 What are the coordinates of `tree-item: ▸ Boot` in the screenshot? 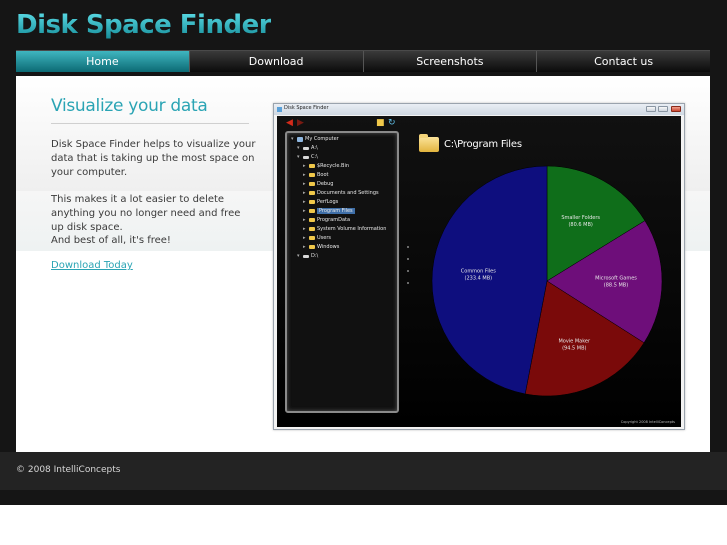 It's located at (316, 175).